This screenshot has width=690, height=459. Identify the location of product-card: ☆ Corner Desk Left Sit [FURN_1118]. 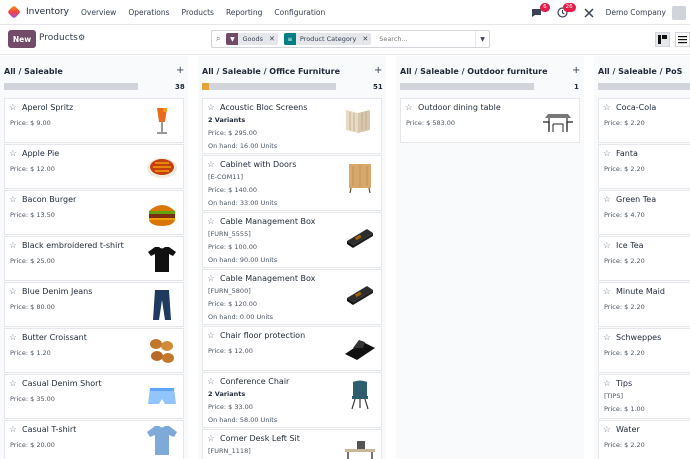
(292, 444).